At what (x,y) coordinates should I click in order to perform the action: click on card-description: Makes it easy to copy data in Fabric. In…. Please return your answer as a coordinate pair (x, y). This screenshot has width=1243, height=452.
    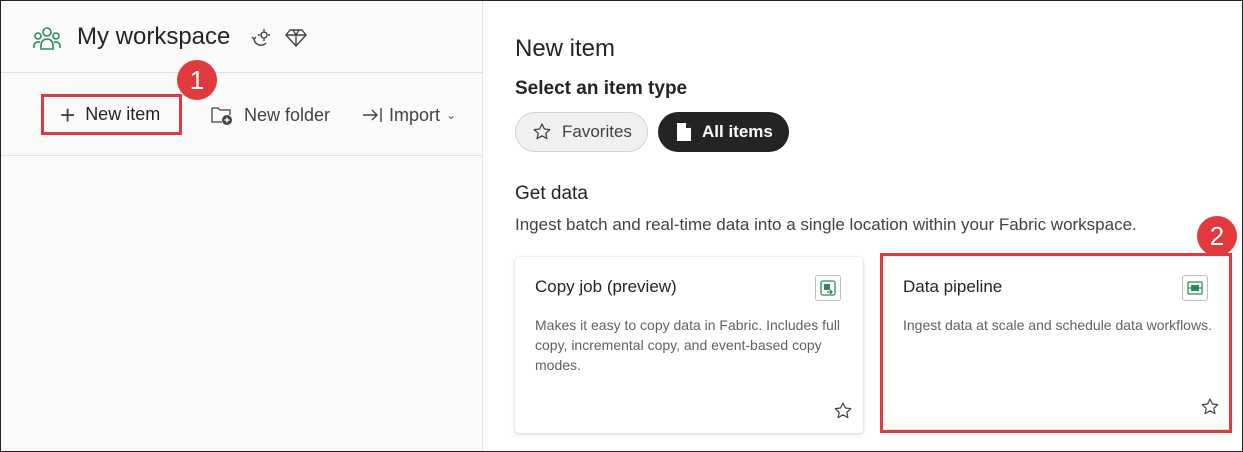
    Looking at the image, I should click on (688, 345).